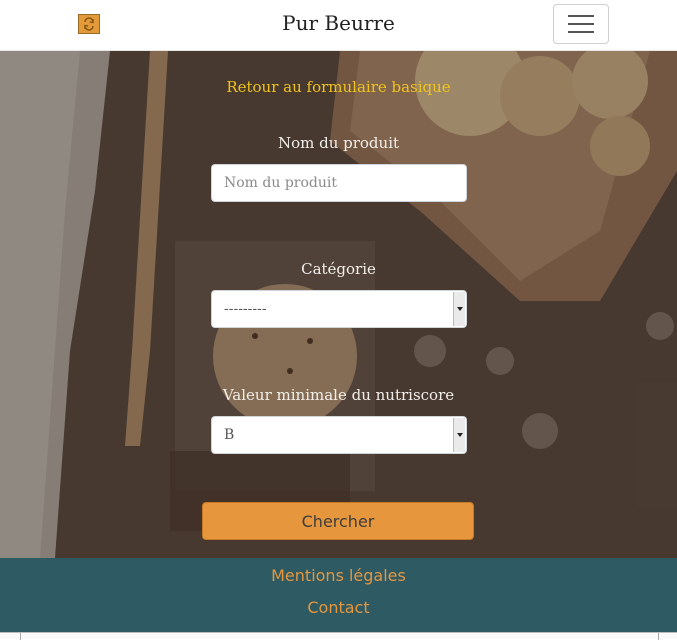 The width and height of the screenshot is (677, 640). I want to click on category-select: ---------, so click(339, 309).